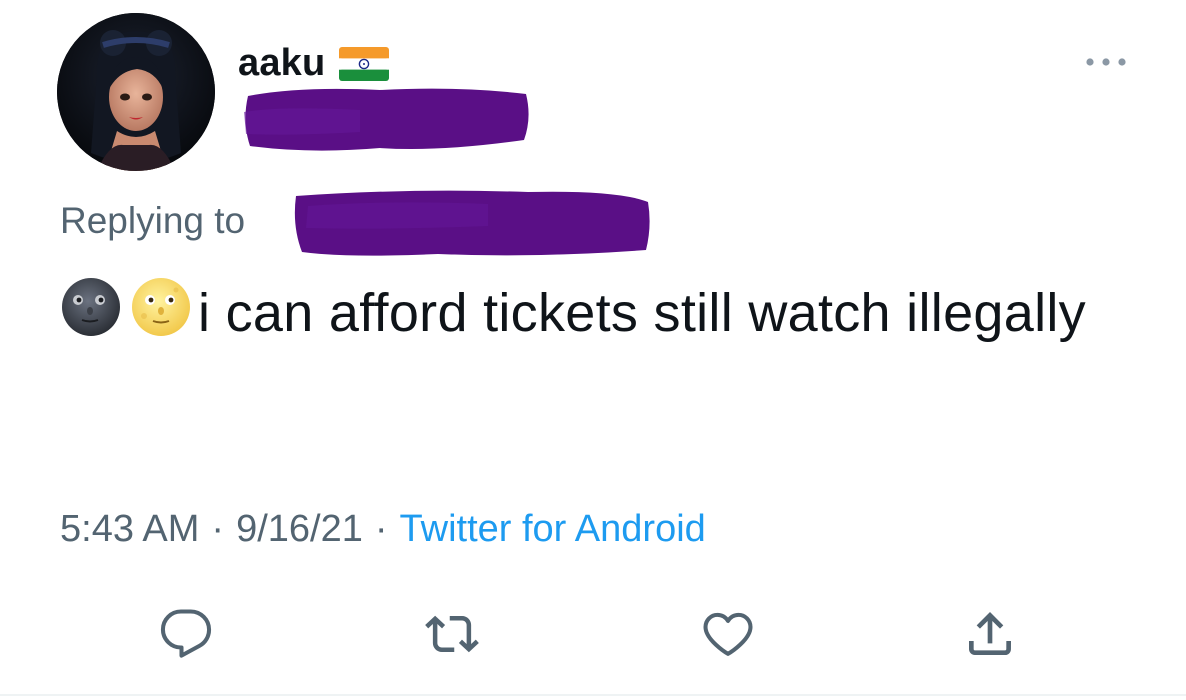 The width and height of the screenshot is (1186, 700). I want to click on replying-to-label: Replying to, so click(153, 220).